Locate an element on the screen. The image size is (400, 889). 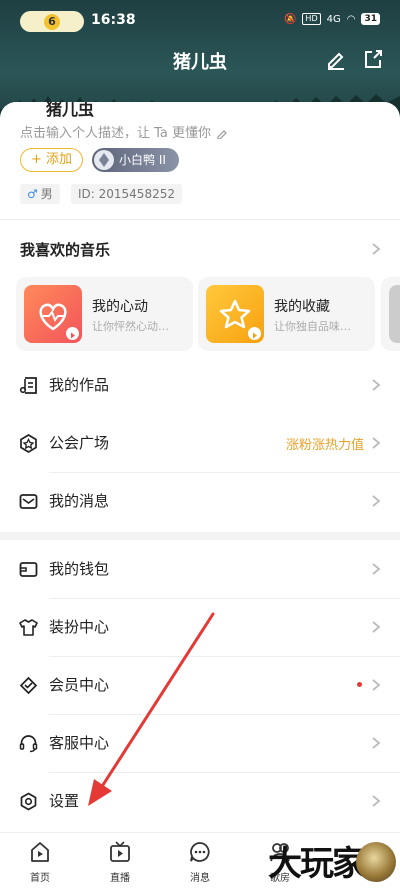
menu-label: 设置 is located at coordinates (64, 801).